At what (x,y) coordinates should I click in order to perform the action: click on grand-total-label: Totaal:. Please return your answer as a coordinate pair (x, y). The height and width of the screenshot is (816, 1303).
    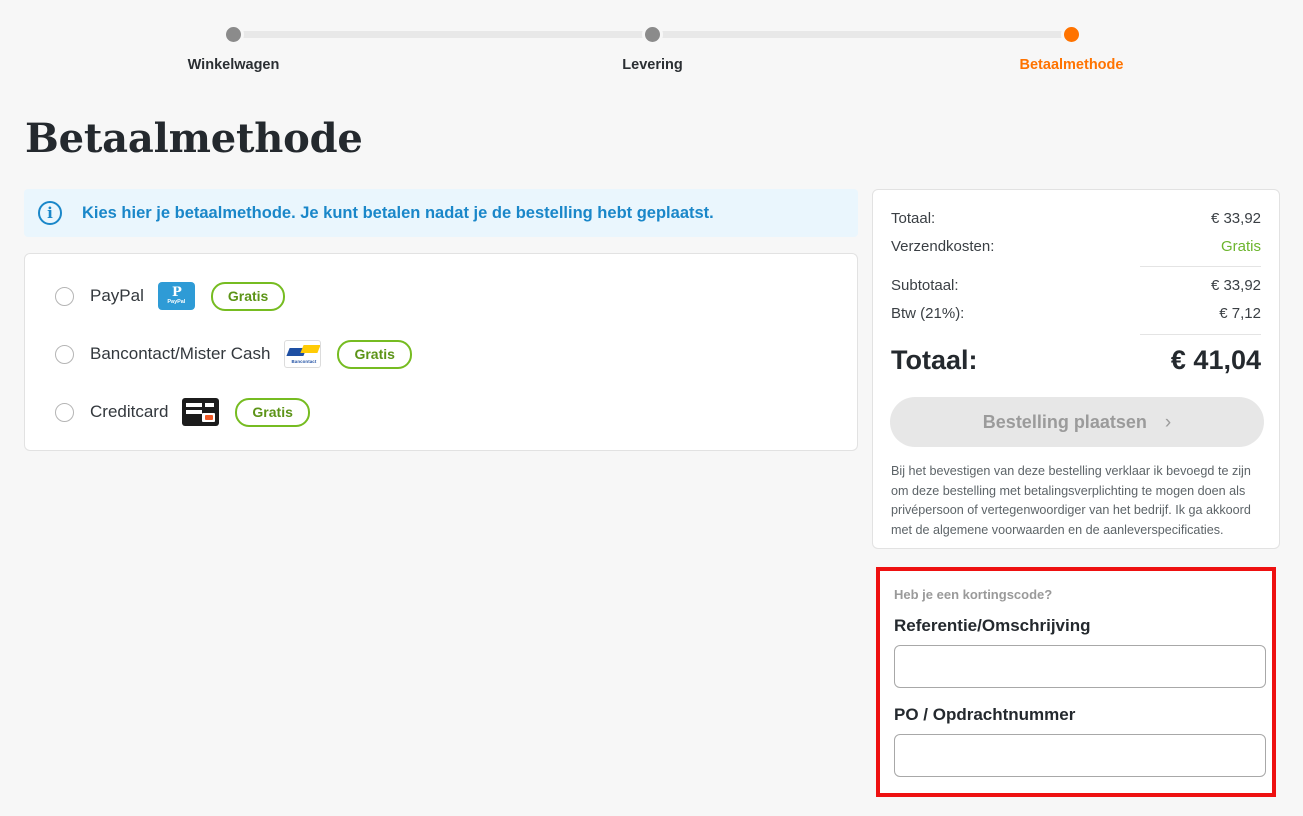
    Looking at the image, I should click on (934, 360).